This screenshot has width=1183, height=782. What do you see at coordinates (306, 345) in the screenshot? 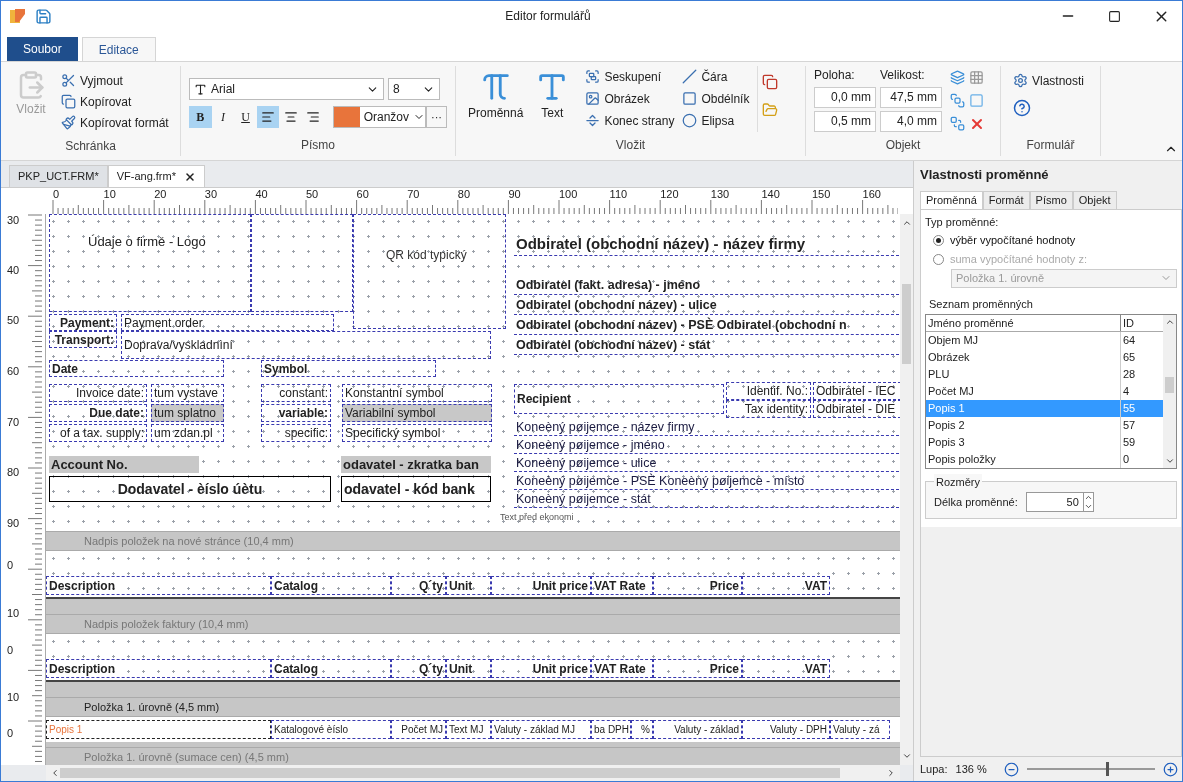
I see `form-field: Doprava/vyskladnìní` at bounding box center [306, 345].